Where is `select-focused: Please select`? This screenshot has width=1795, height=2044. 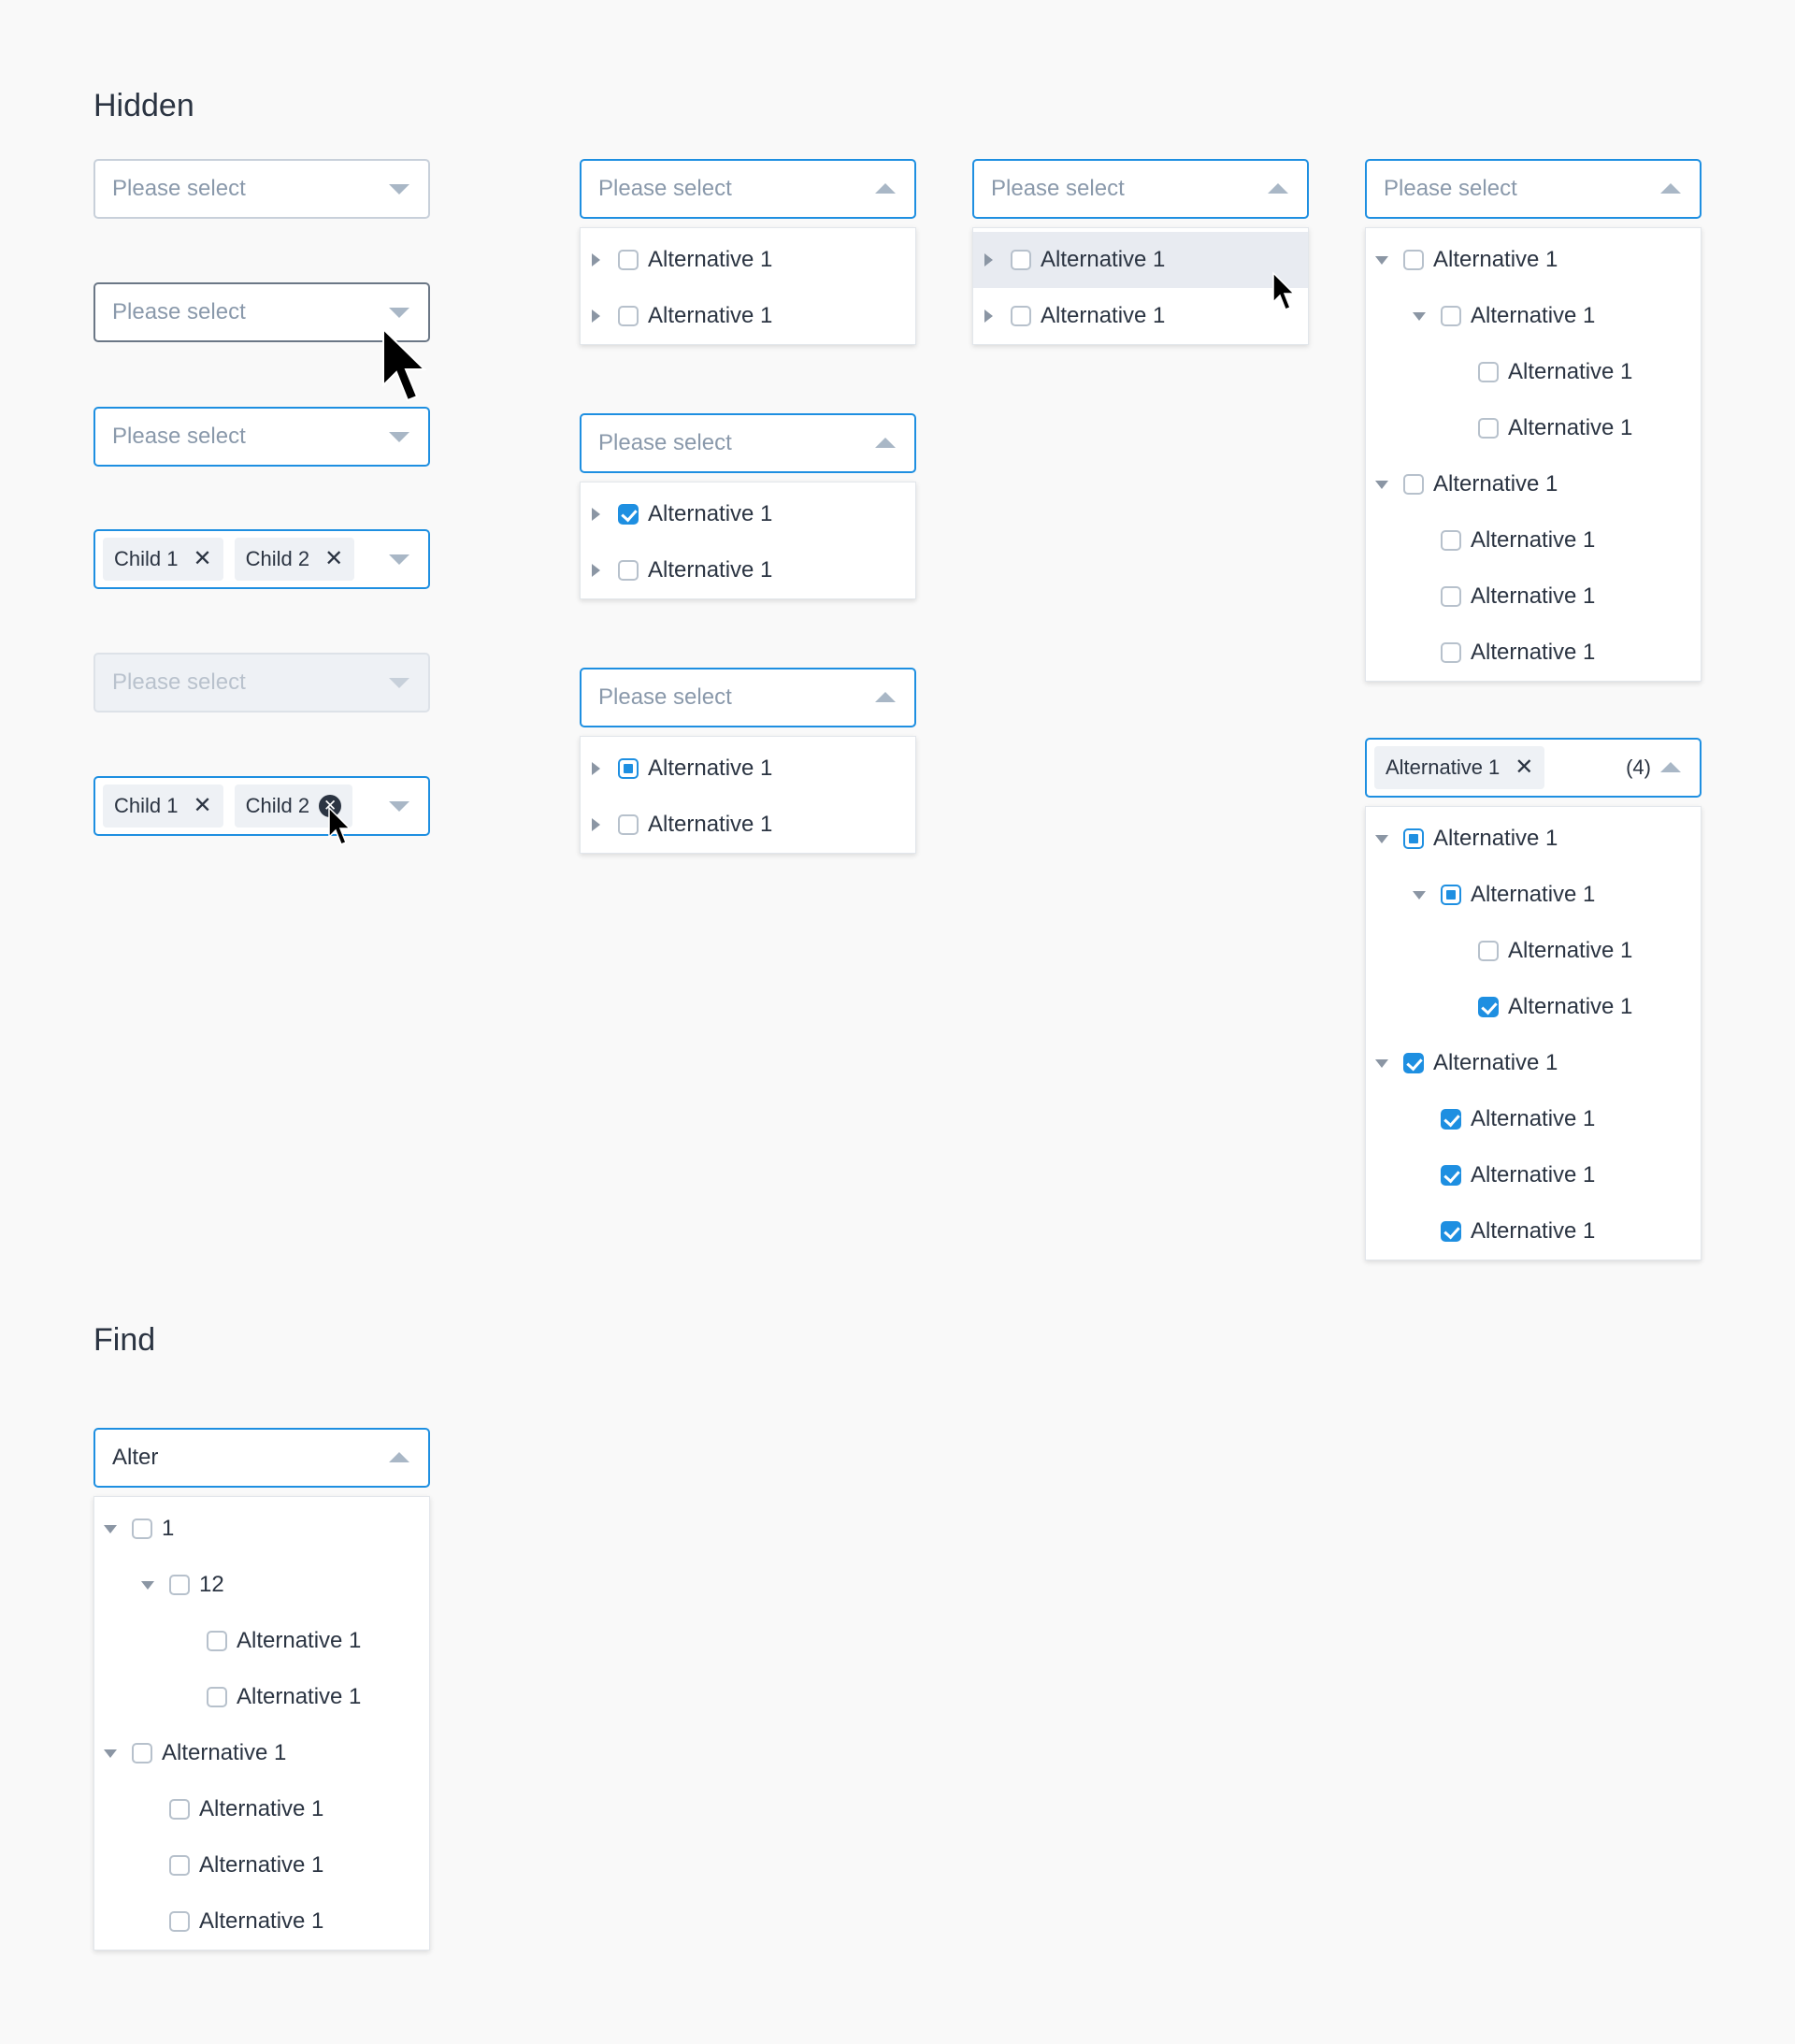
select-focused: Please select is located at coordinates (262, 437).